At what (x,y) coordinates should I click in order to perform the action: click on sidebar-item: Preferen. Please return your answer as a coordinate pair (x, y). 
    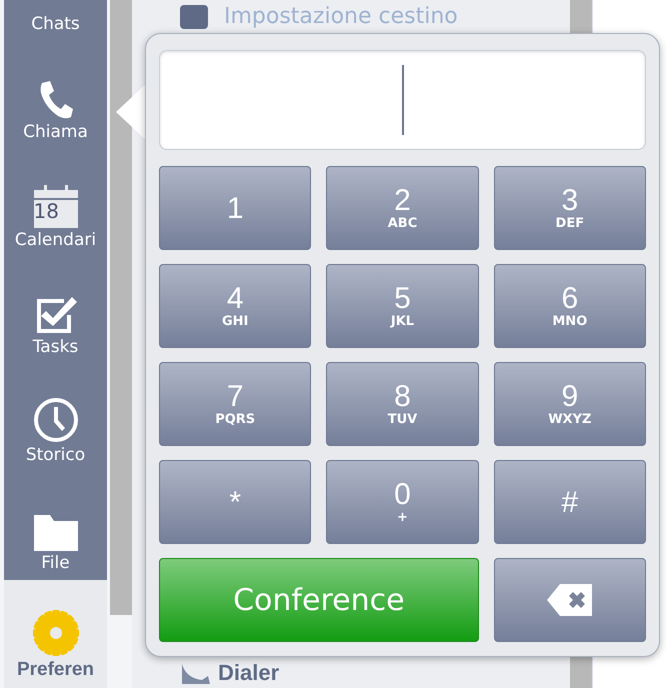
    Looking at the image, I should click on (55, 634).